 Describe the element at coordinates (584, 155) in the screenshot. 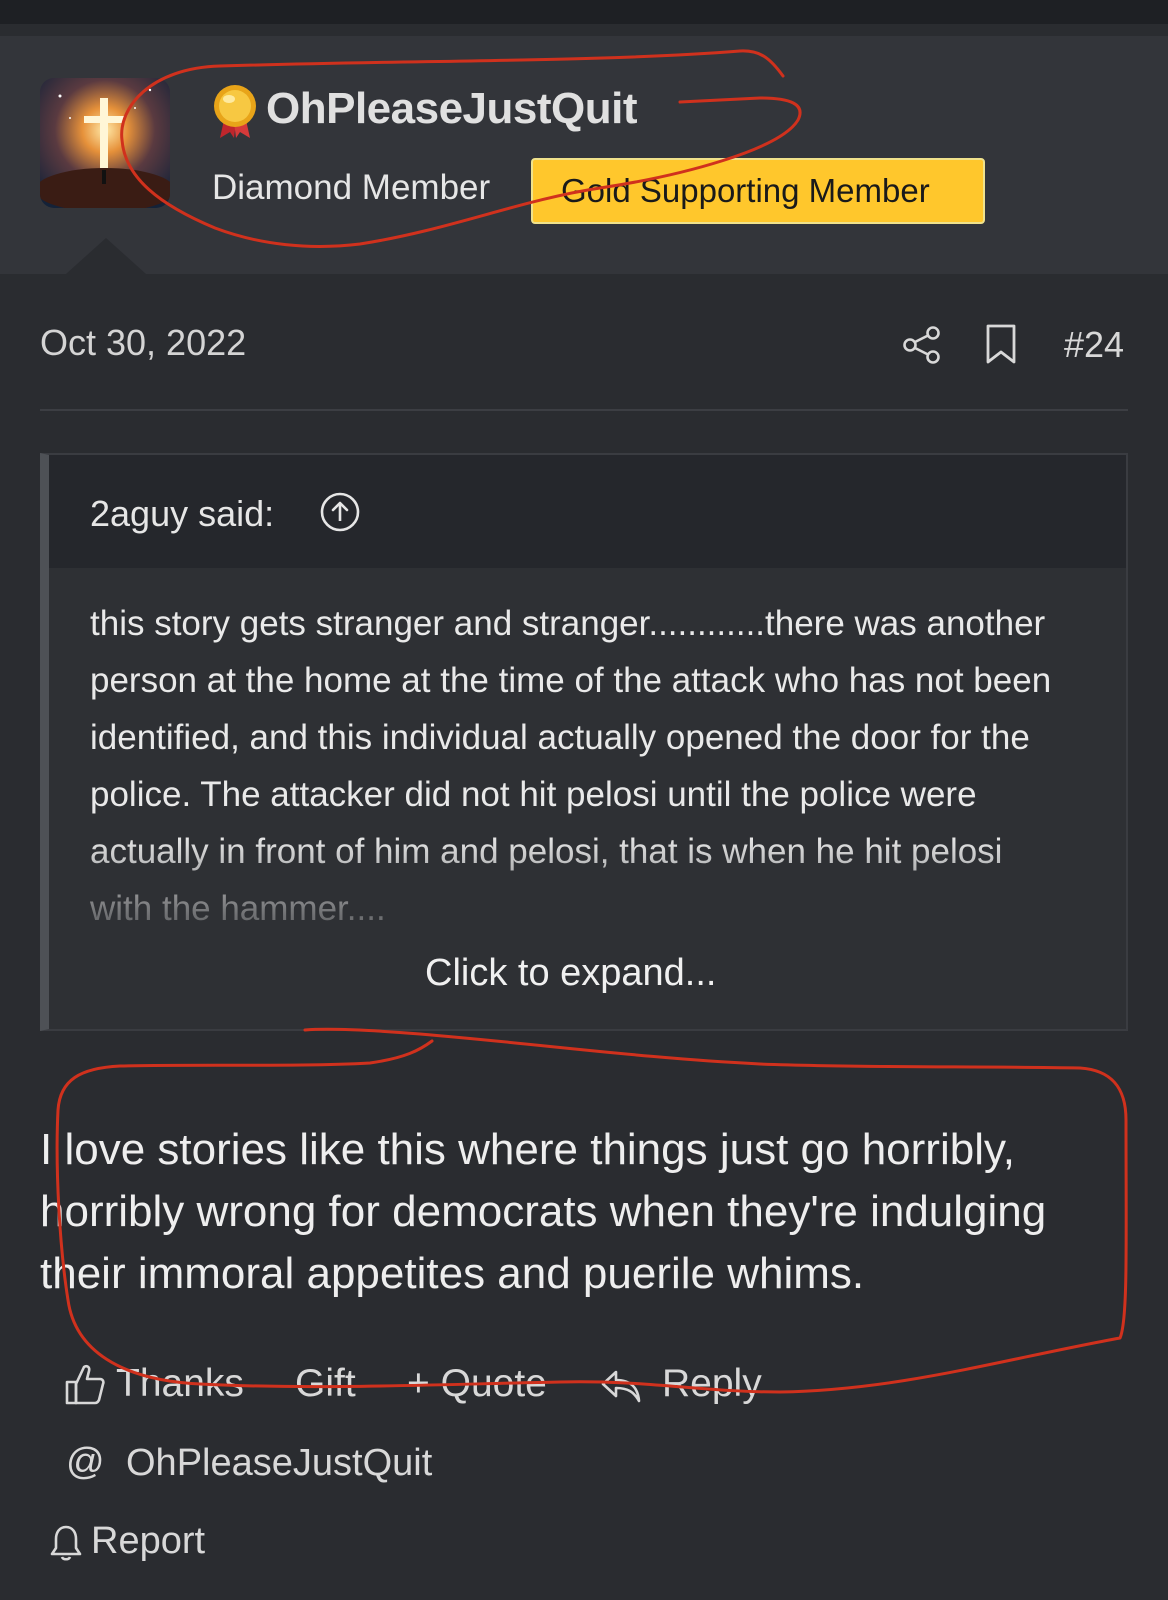

I see `post-author-header` at that location.